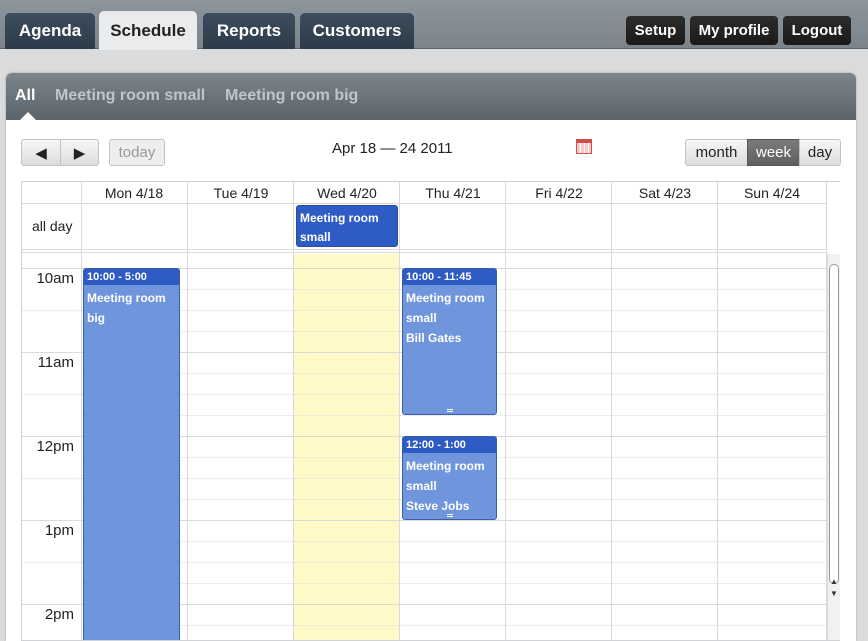  Describe the element at coordinates (249, 31) in the screenshot. I see `tab-reports: Reports` at that location.